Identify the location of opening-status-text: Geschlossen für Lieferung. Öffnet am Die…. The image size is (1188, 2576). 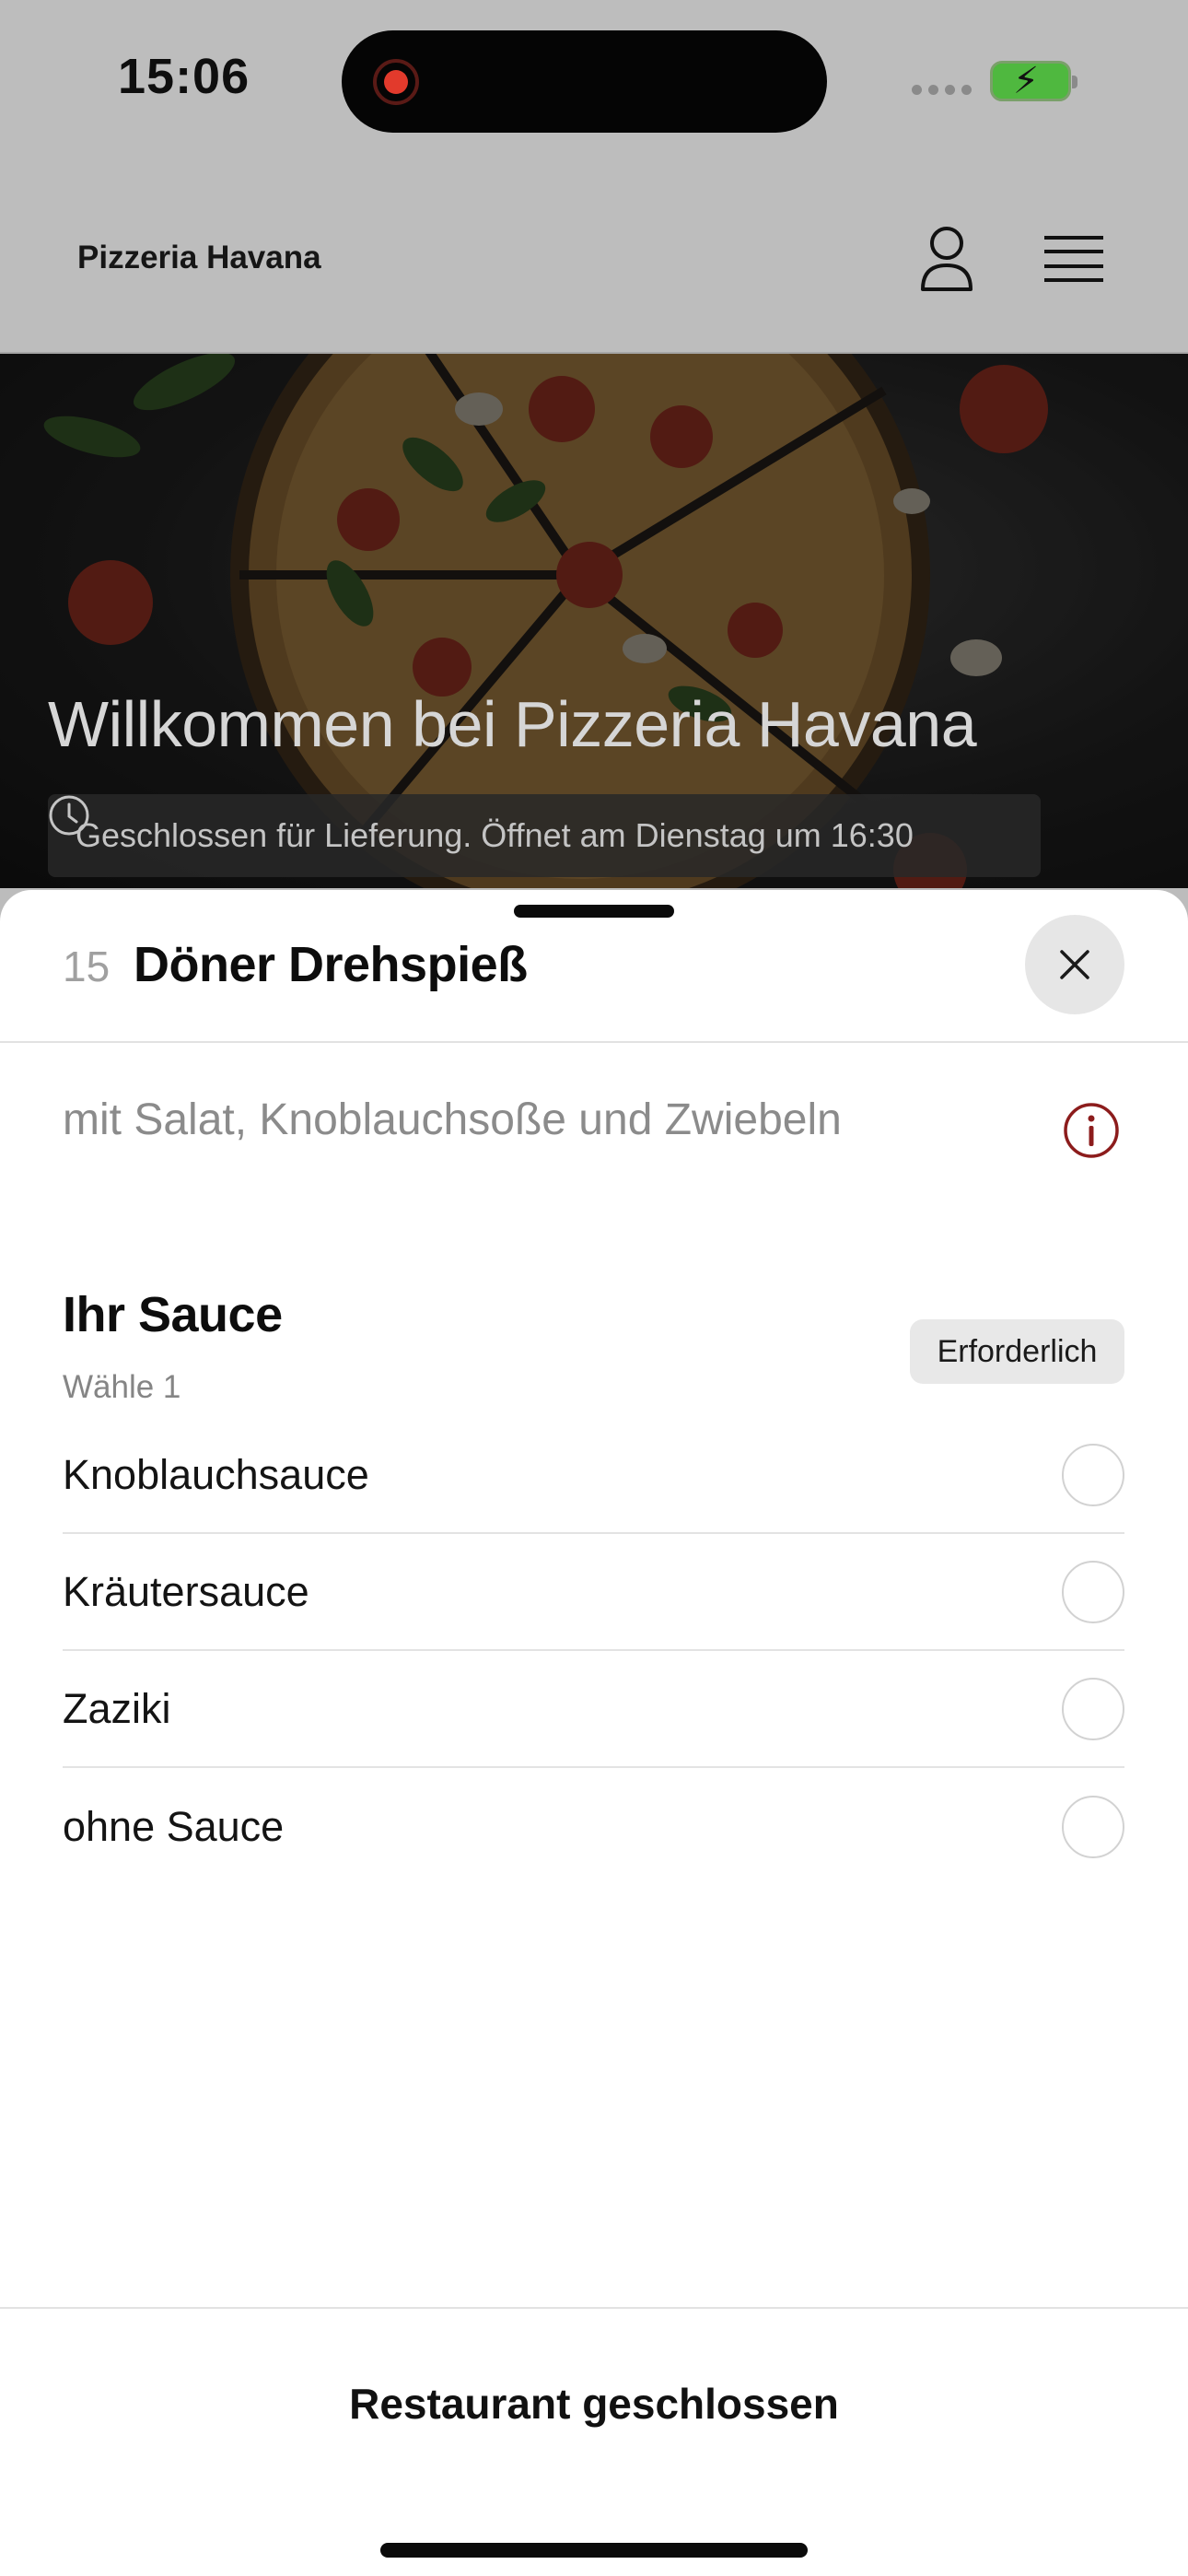
(495, 835).